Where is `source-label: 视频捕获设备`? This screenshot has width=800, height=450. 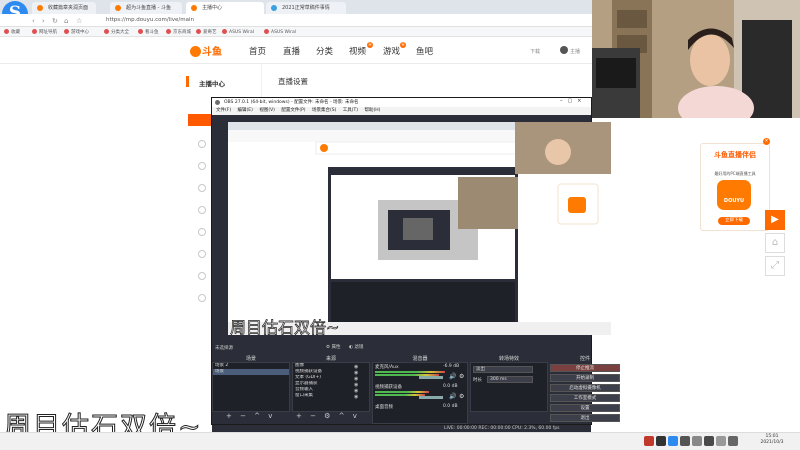
source-label: 视频捕获设备 is located at coordinates (308, 371).